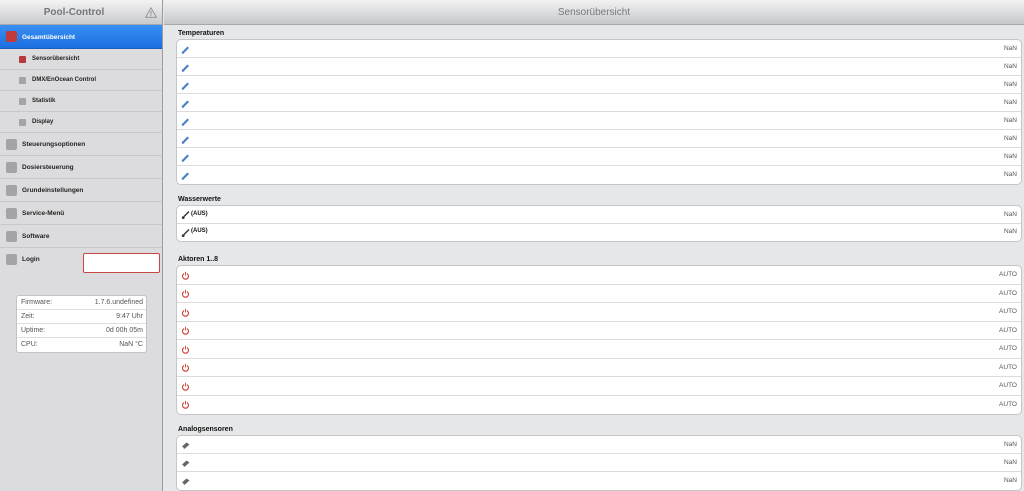  What do you see at coordinates (33, 330) in the screenshot?
I see `info-key: Uptime:` at bounding box center [33, 330].